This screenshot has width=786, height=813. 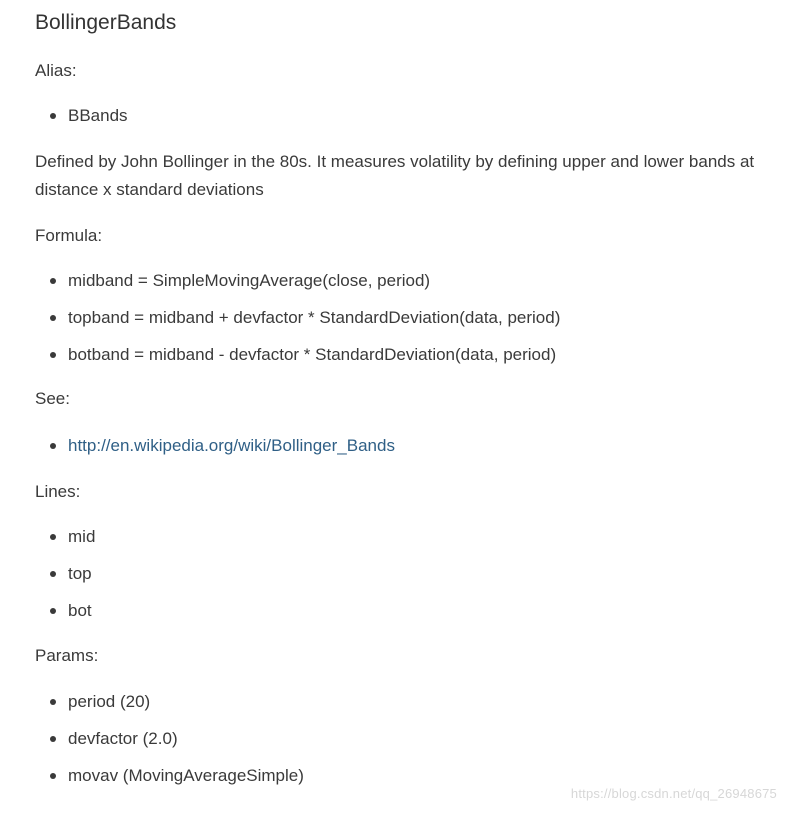 What do you see at coordinates (123, 738) in the screenshot?
I see `param-item-devfactor: devfactor (2.0)` at bounding box center [123, 738].